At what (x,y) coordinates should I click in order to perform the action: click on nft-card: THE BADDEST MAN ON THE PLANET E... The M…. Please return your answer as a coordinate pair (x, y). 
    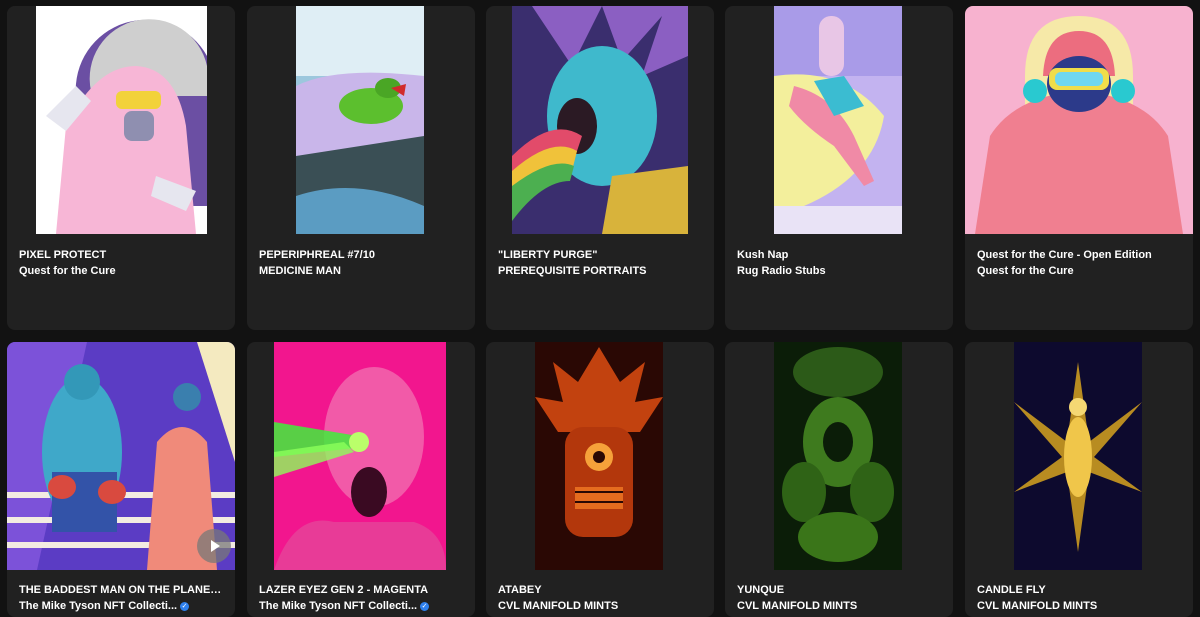
    Looking at the image, I should click on (121, 479).